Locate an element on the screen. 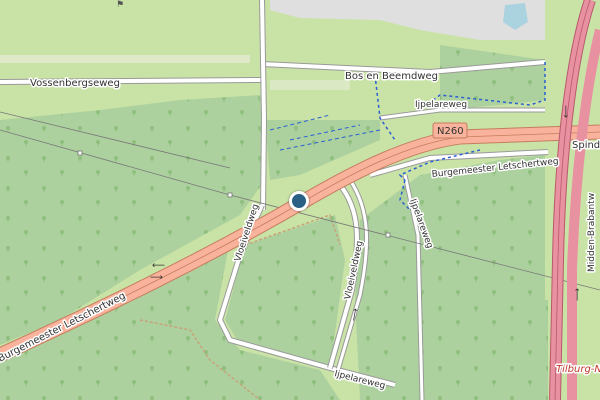 The width and height of the screenshot is (600, 400). label-spinder: Spind is located at coordinates (586, 145).